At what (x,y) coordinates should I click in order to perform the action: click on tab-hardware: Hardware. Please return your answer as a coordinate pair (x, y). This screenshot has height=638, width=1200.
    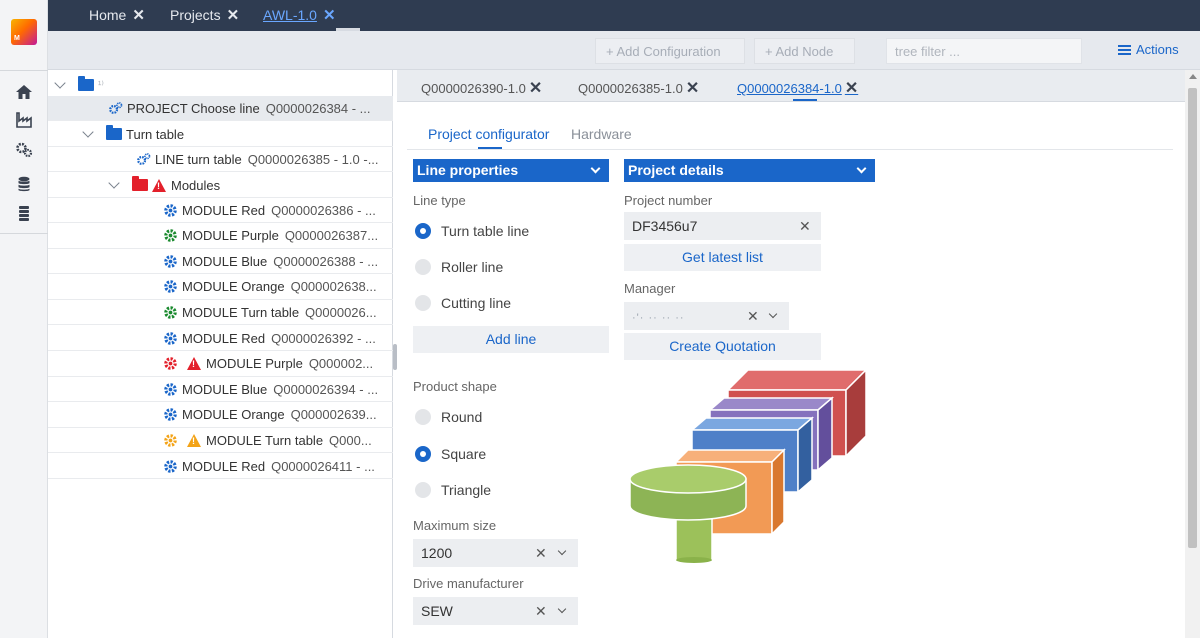
    Looking at the image, I should click on (601, 134).